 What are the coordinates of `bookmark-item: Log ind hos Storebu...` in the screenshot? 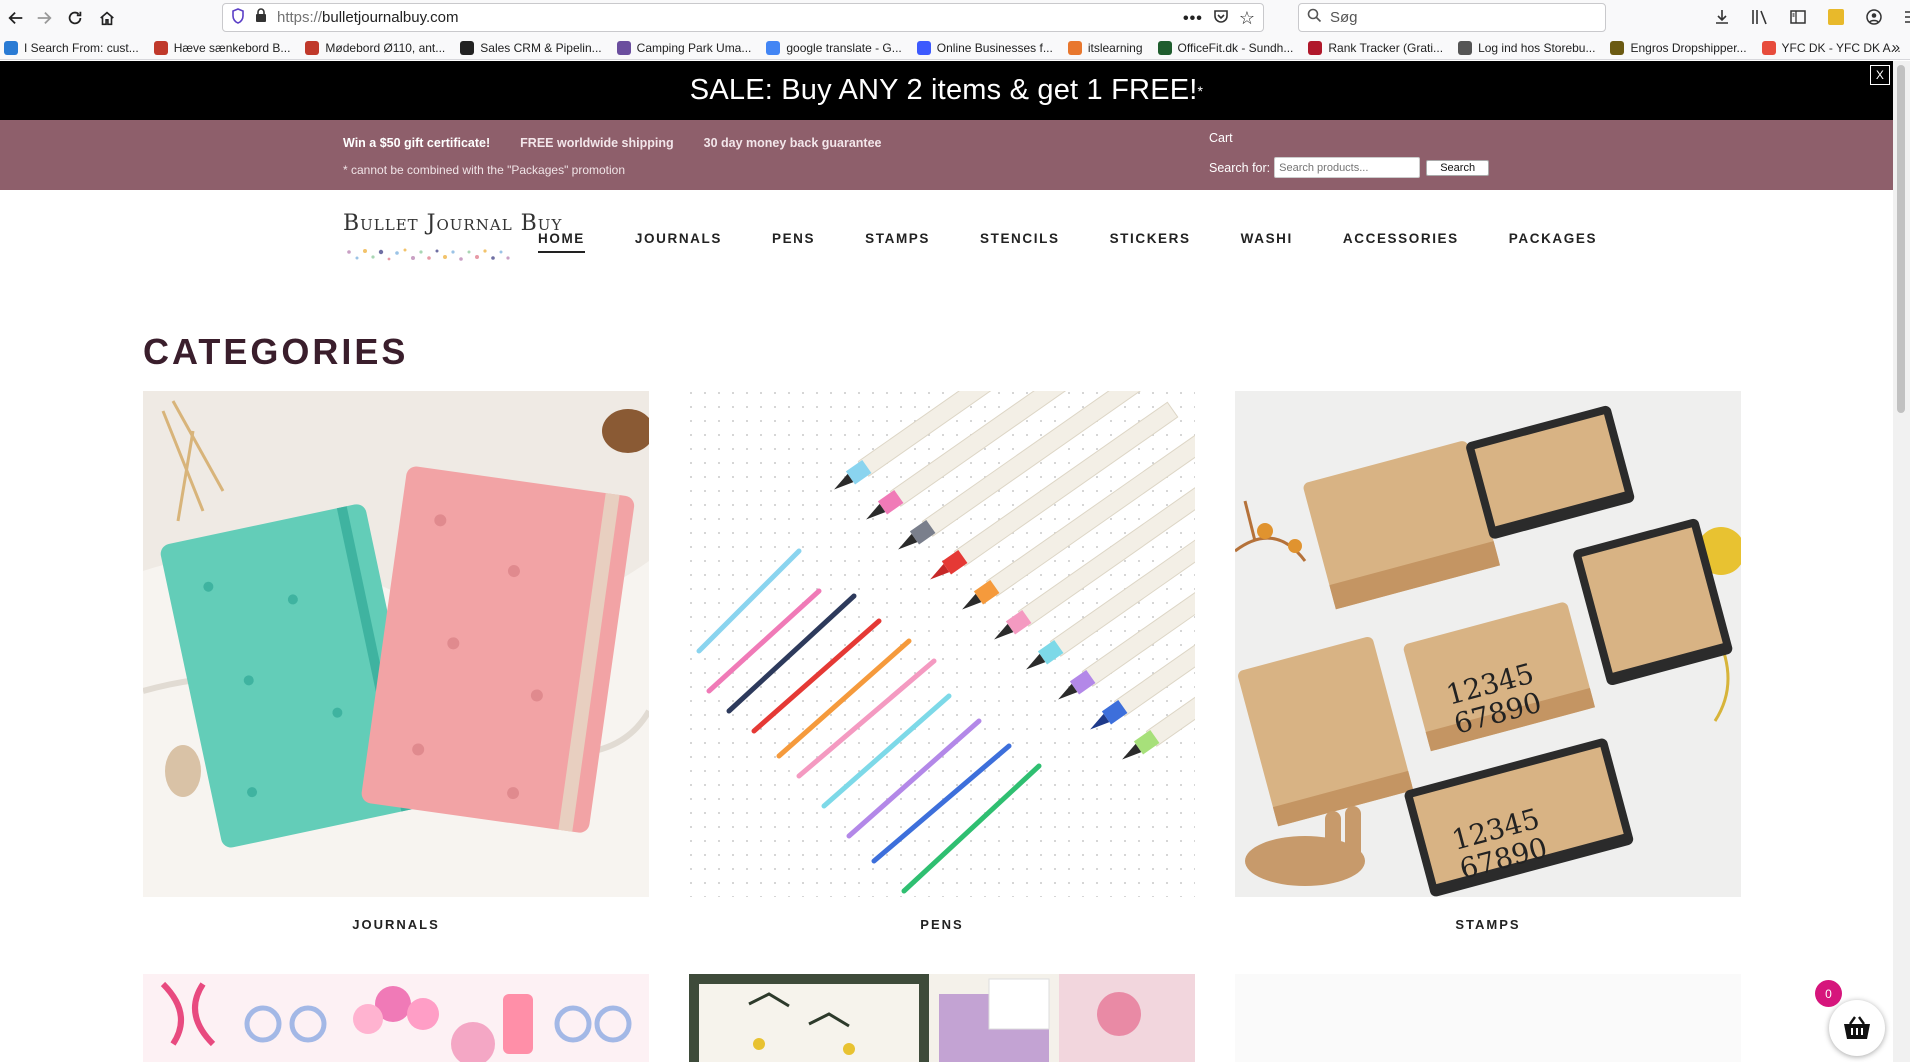 It's located at (1527, 47).